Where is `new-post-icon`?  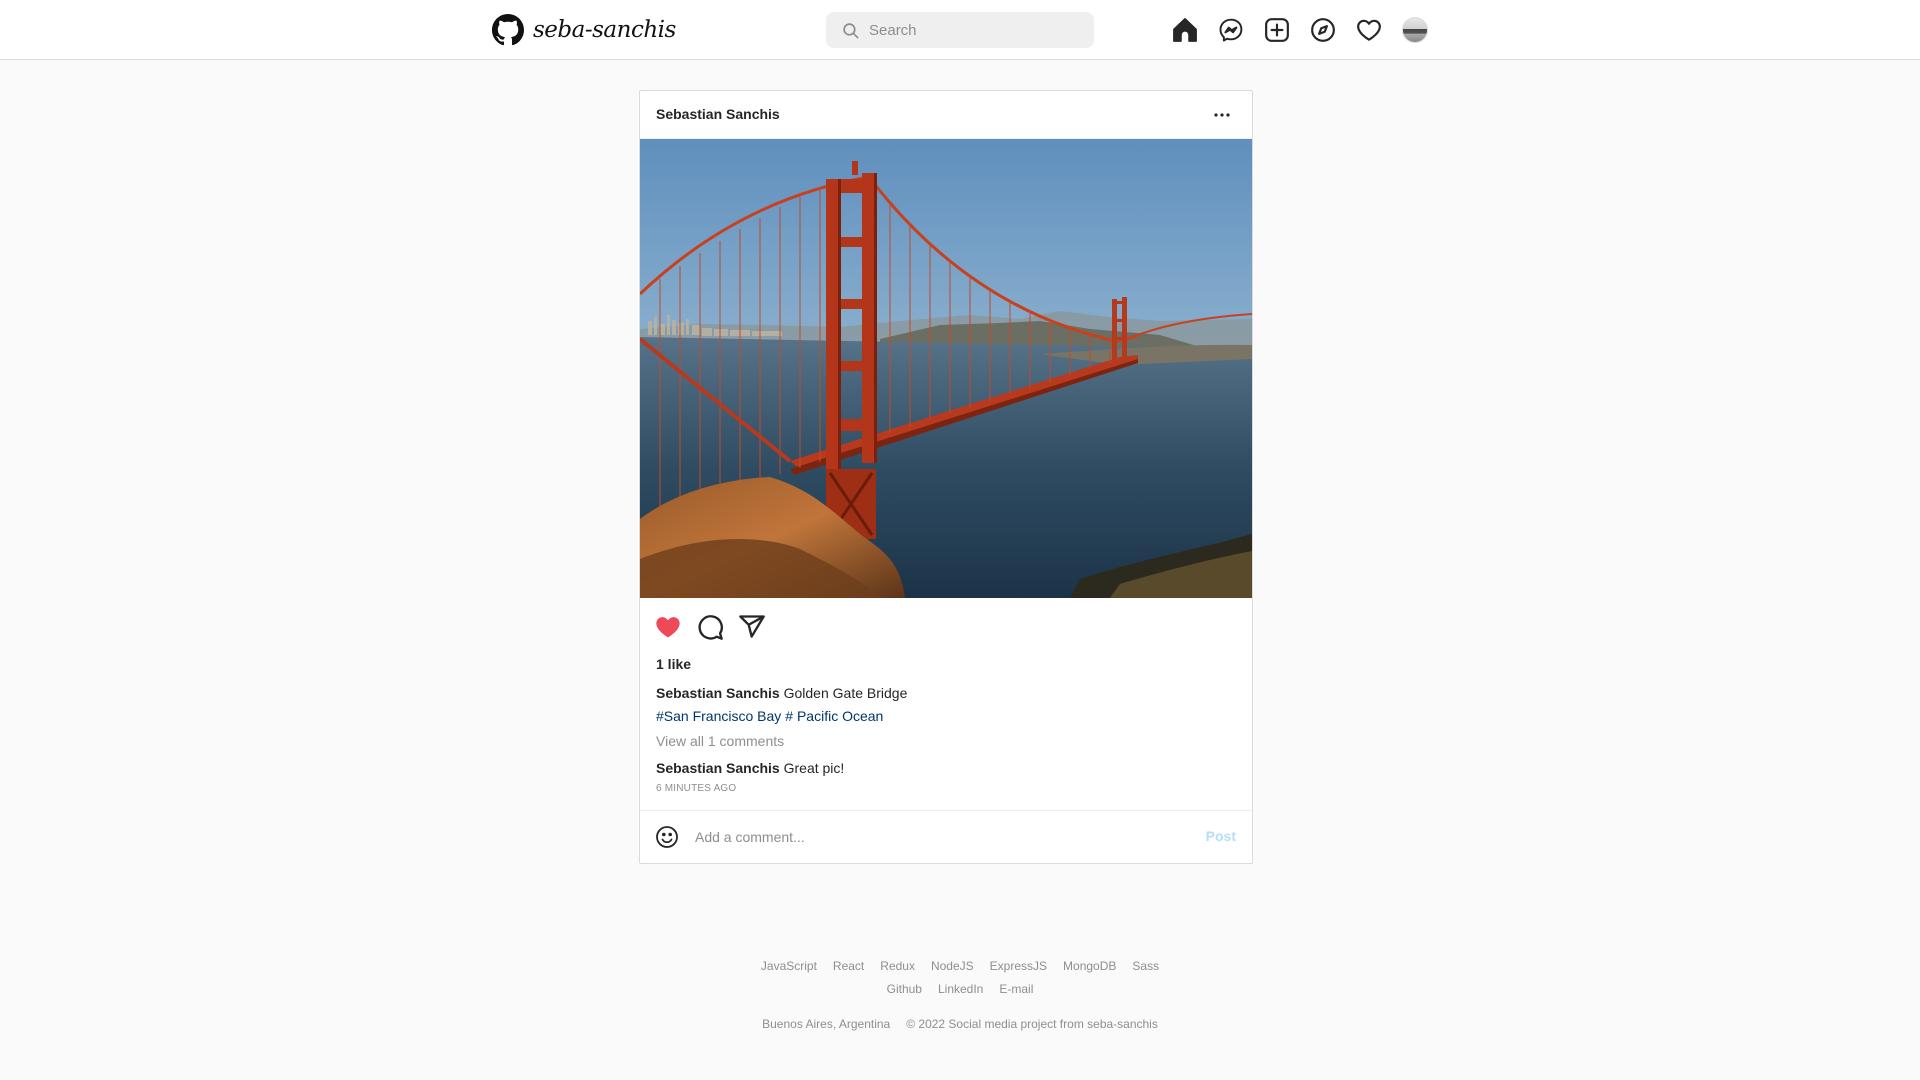 new-post-icon is located at coordinates (1277, 30).